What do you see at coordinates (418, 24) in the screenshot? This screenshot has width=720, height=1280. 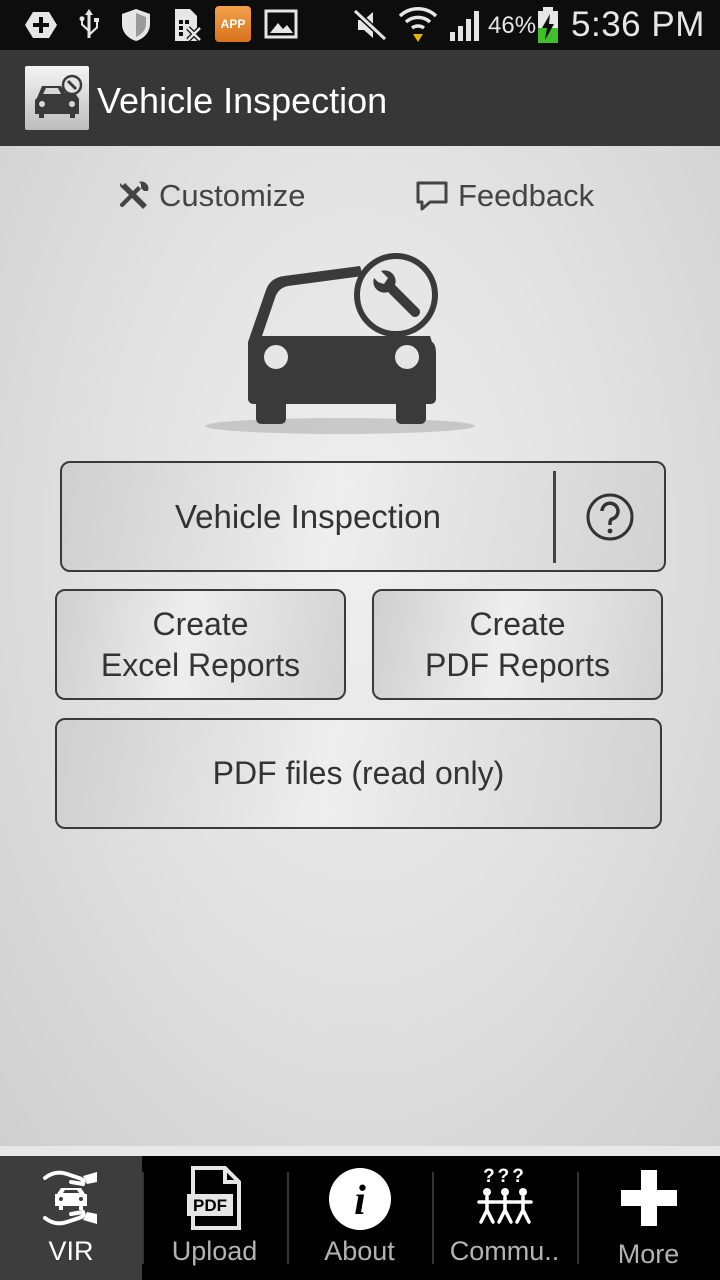 I see `wifi-icon` at bounding box center [418, 24].